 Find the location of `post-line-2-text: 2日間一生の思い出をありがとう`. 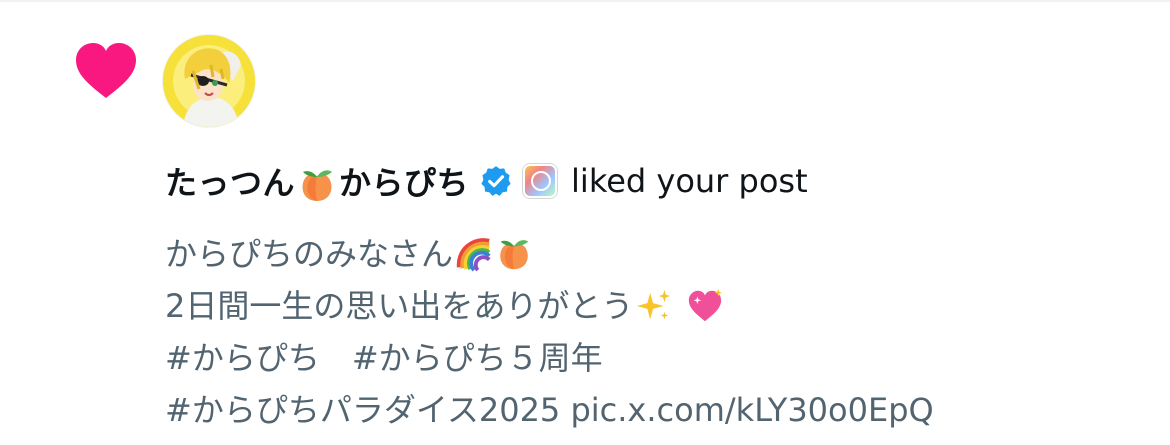

post-line-2-text: 2日間一生の思い出をありがとう is located at coordinates (399, 306).